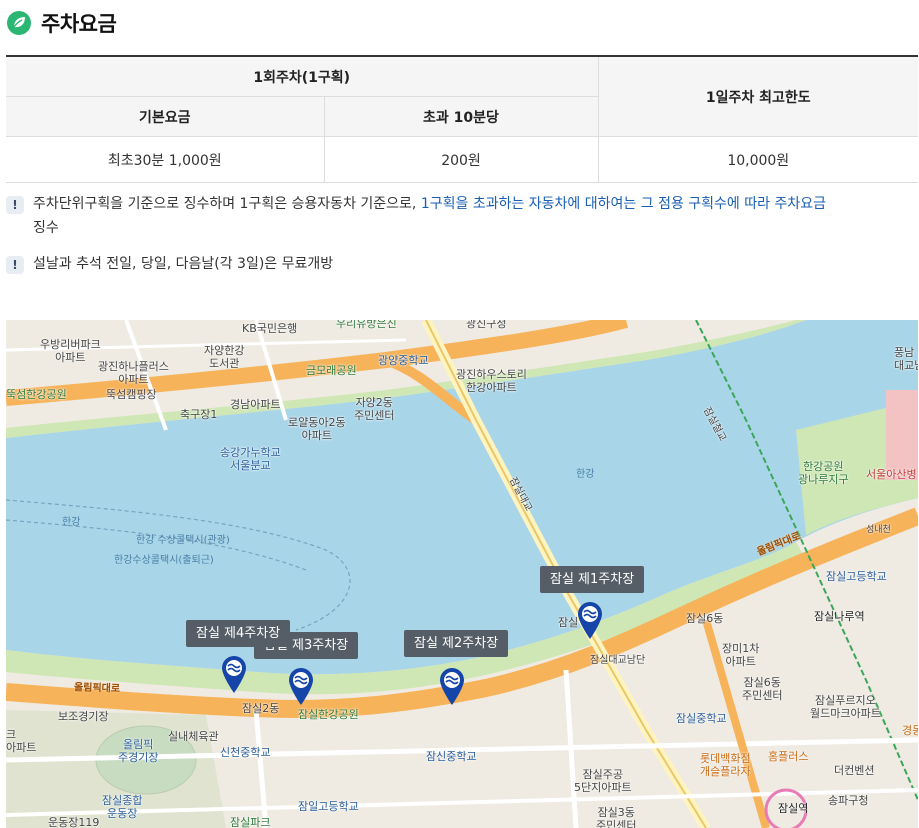 This screenshot has width=919, height=828. I want to click on map-label: 한강수상콜택시(출퇴근), so click(164, 560).